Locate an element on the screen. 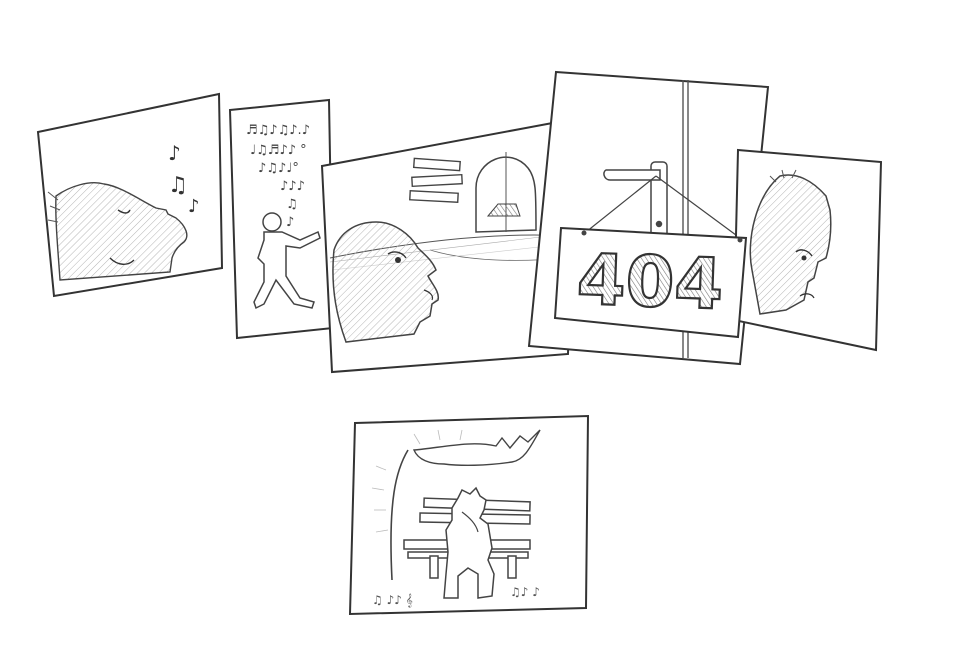 The width and height of the screenshot is (957, 662). panel-walking-person: ♬♫♪♫♪.♪ ♩♫♬♪♪ ° ♪♫♪♩° ♪♪♪ ♫ ♪ is located at coordinates (281, 219).